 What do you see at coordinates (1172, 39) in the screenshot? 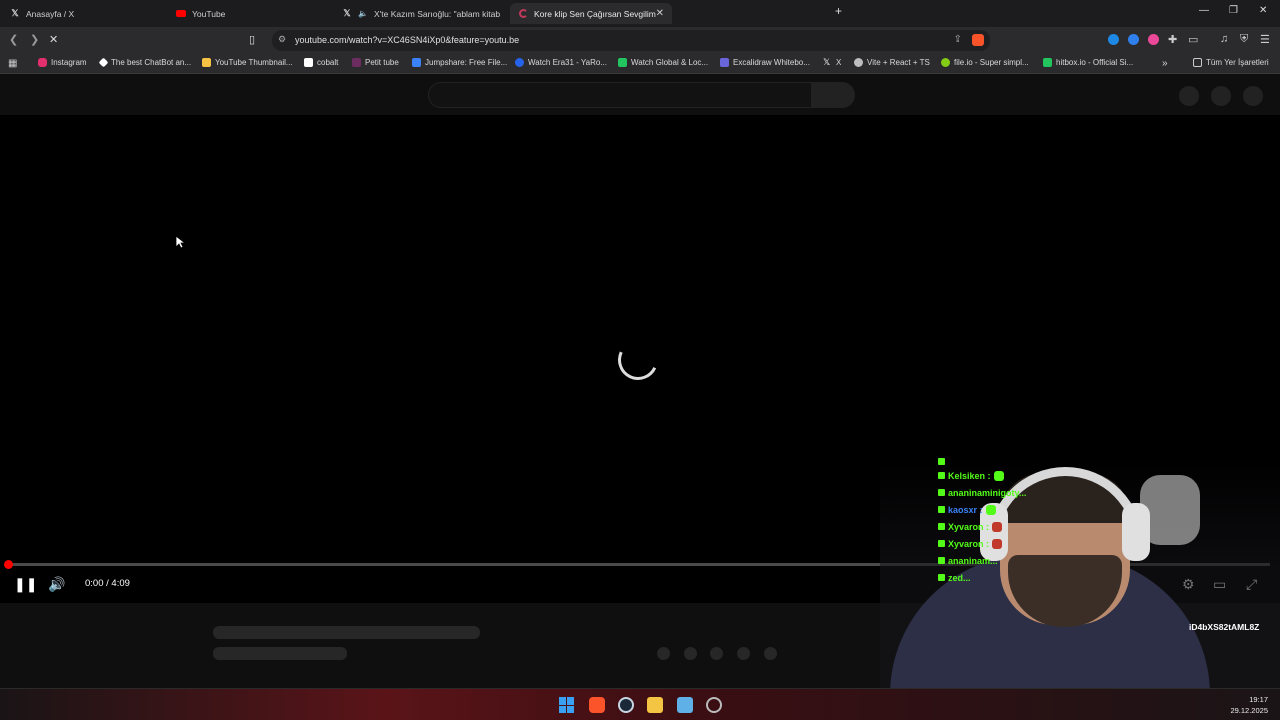
I see `extensions-puzzle-icon: ✚` at bounding box center [1172, 39].